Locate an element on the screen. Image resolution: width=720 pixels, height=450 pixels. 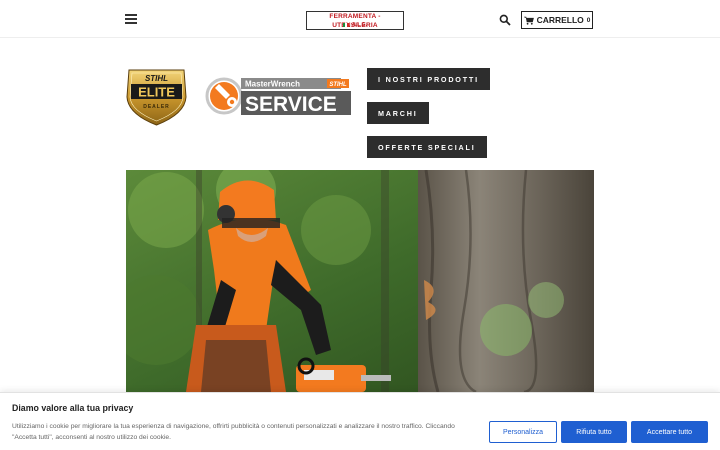
store-logo: FERRAMENTA - UTENSILERIA A.L.G. is located at coordinates (355, 20).